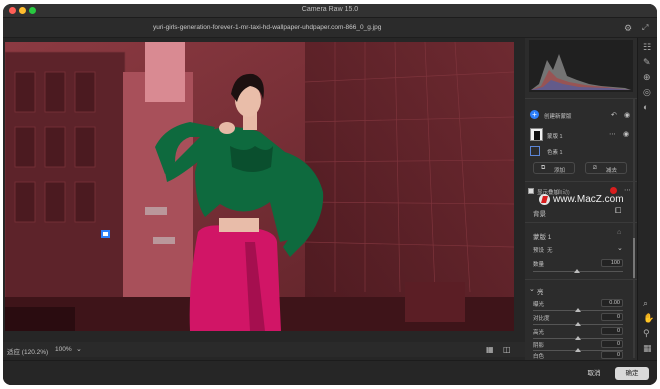  Describe the element at coordinates (646, 333) in the screenshot. I see `eyedropper-icon: ⚲` at that location.